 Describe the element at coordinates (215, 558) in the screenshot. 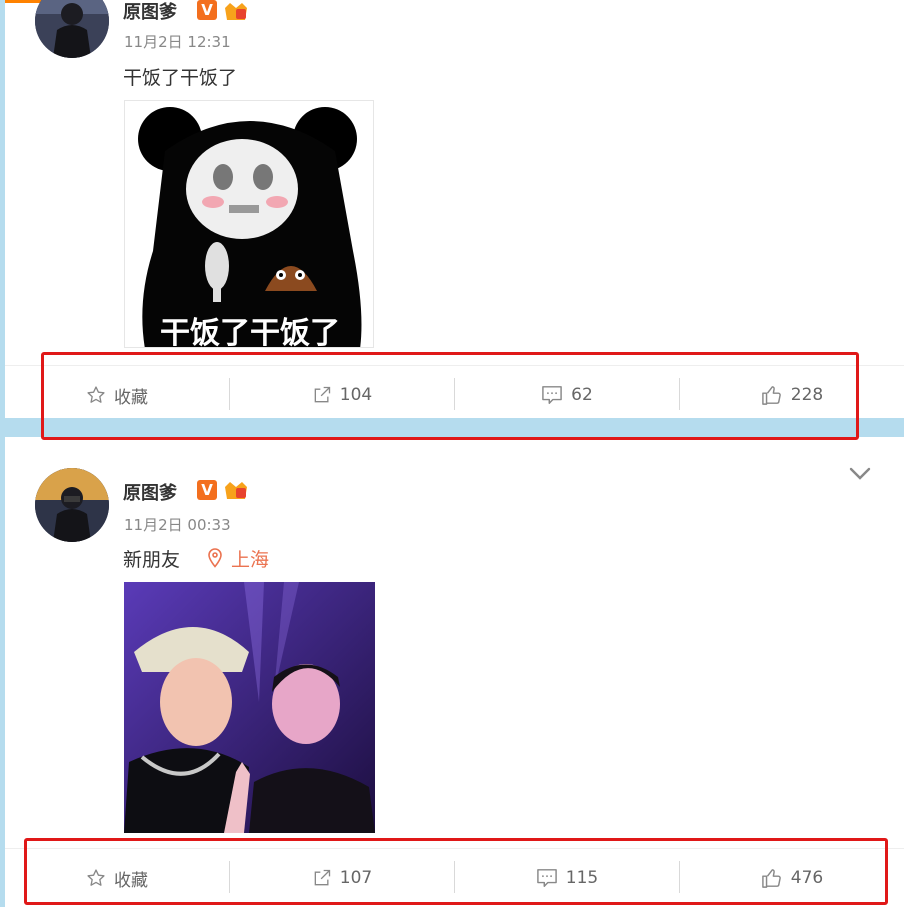

I see `location-pin-icon` at that location.